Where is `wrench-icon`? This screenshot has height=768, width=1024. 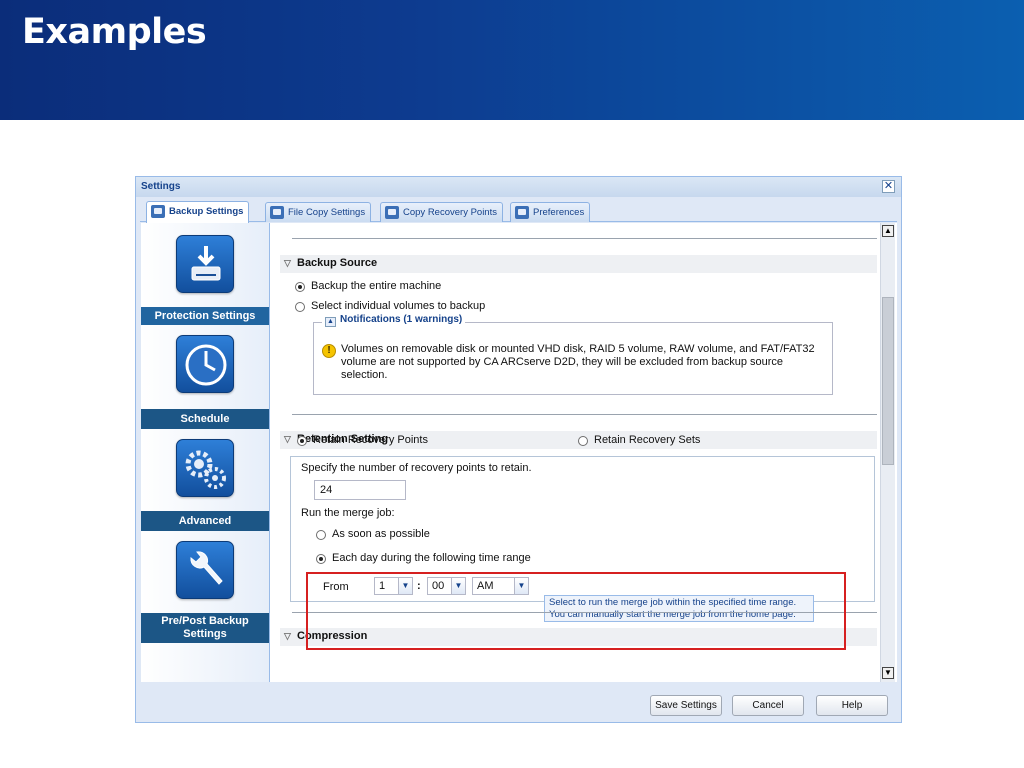 wrench-icon is located at coordinates (205, 570).